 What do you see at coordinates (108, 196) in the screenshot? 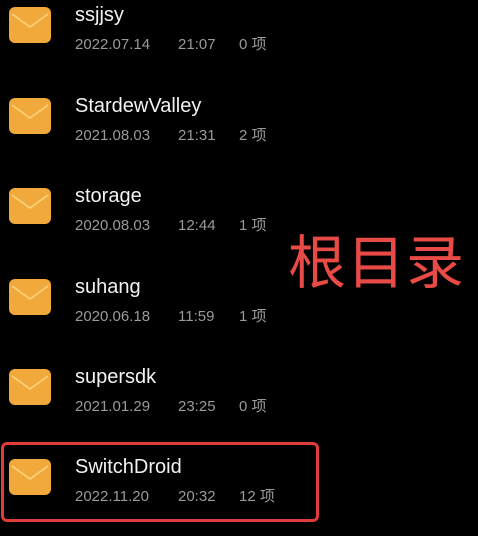
I see `folder-name: storage` at bounding box center [108, 196].